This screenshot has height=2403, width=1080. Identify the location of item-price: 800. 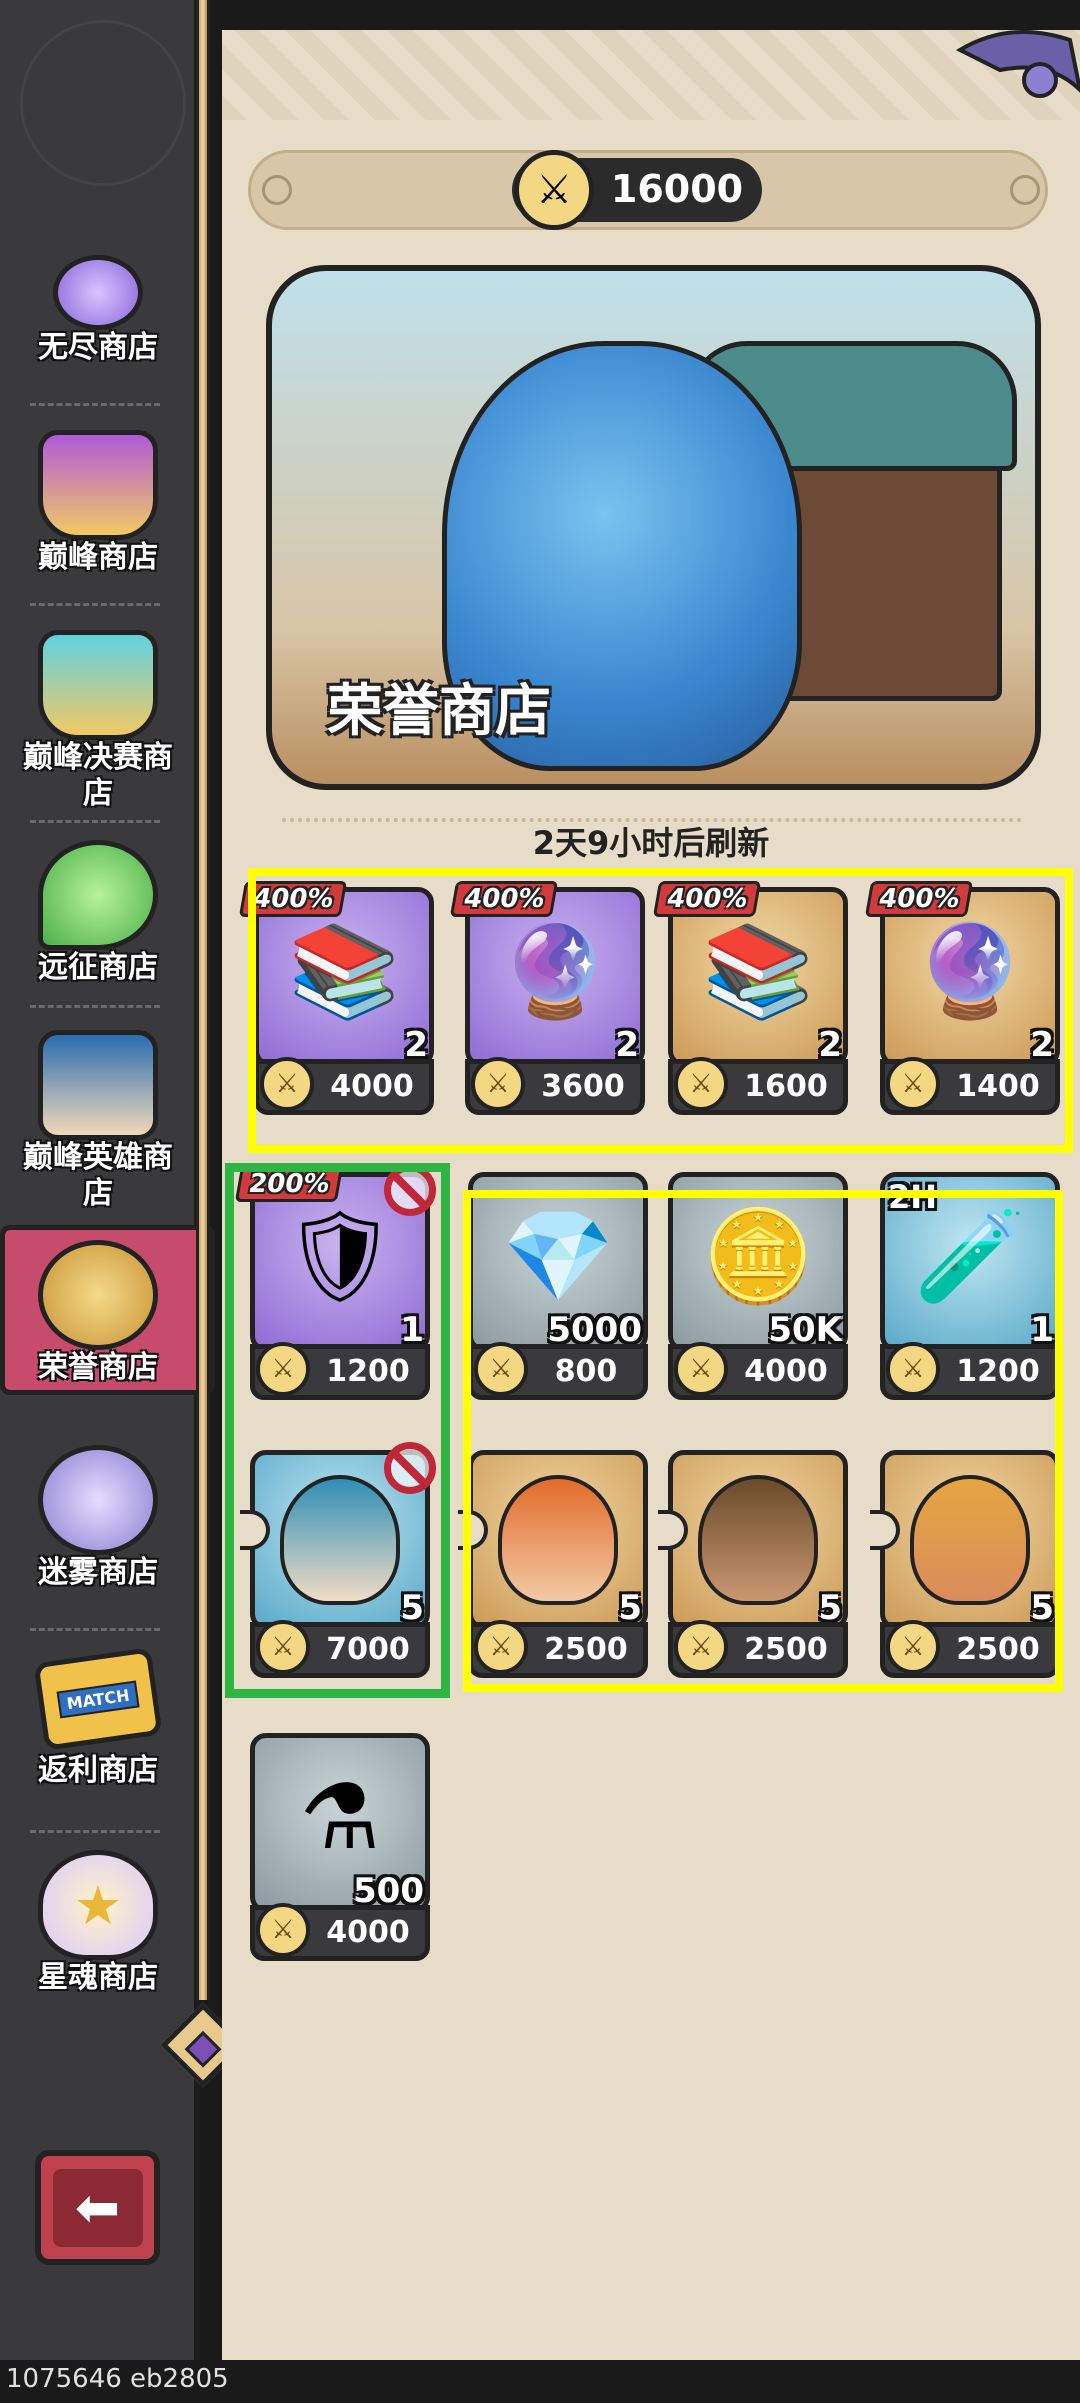
(586, 1371).